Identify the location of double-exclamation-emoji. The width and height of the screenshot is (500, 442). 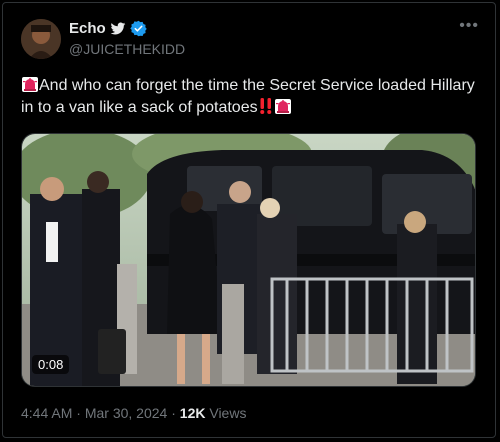
(265, 106).